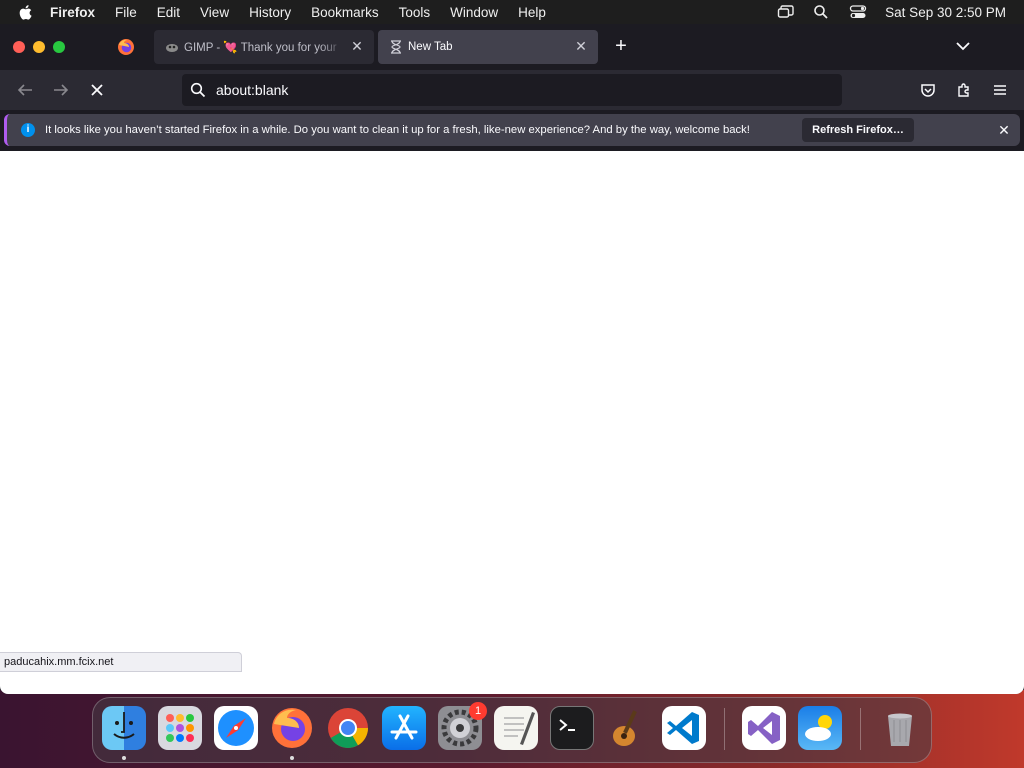  I want to click on menu-history: History, so click(270, 12).